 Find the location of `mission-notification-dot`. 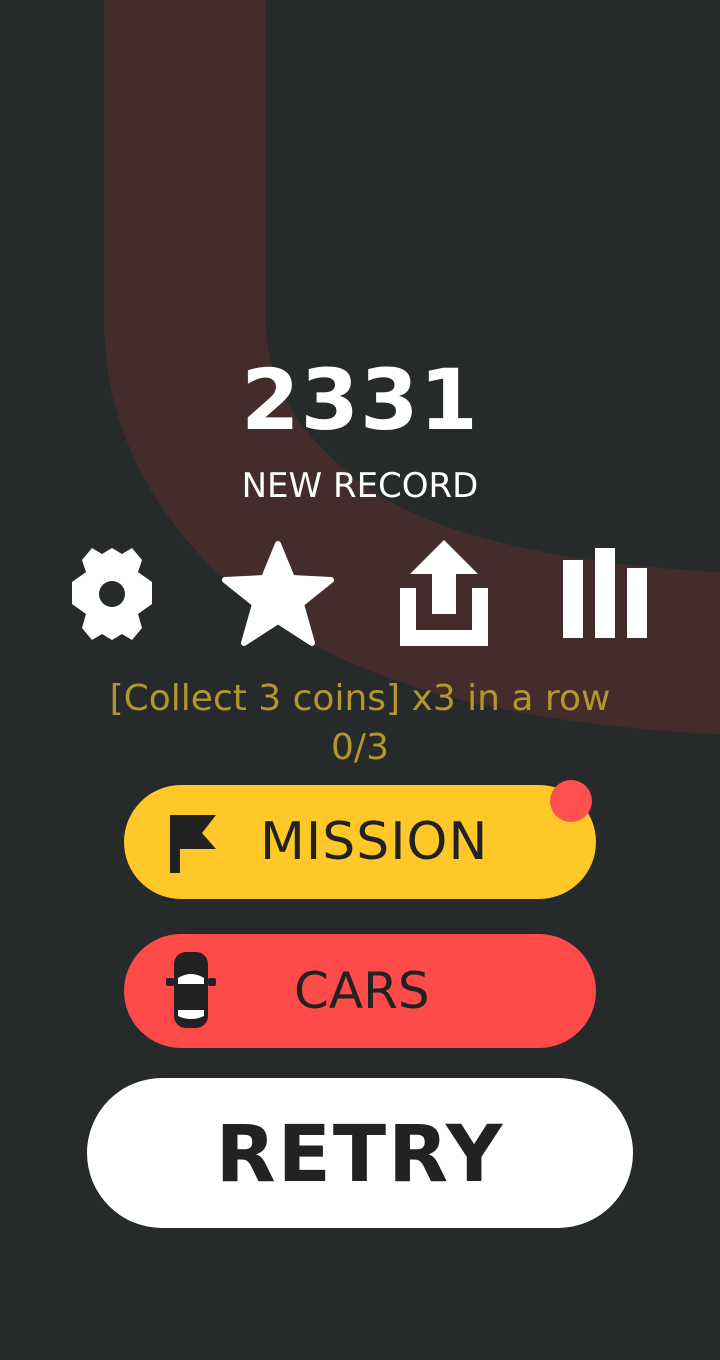

mission-notification-dot is located at coordinates (571, 801).